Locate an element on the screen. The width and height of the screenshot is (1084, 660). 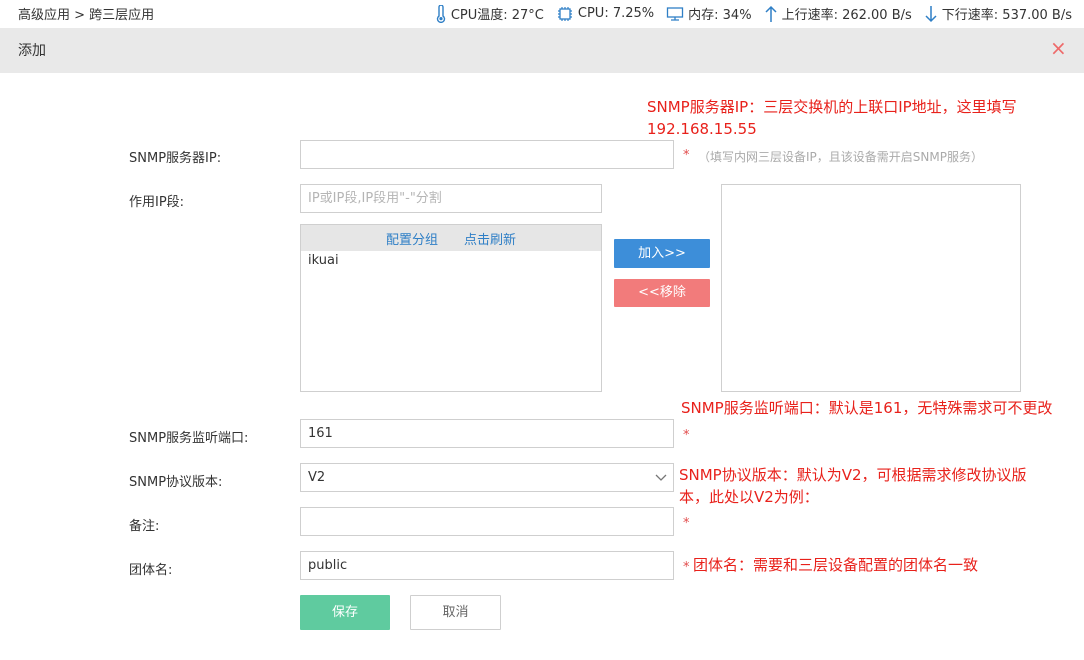
dialog-title: 添加 is located at coordinates (32, 51).